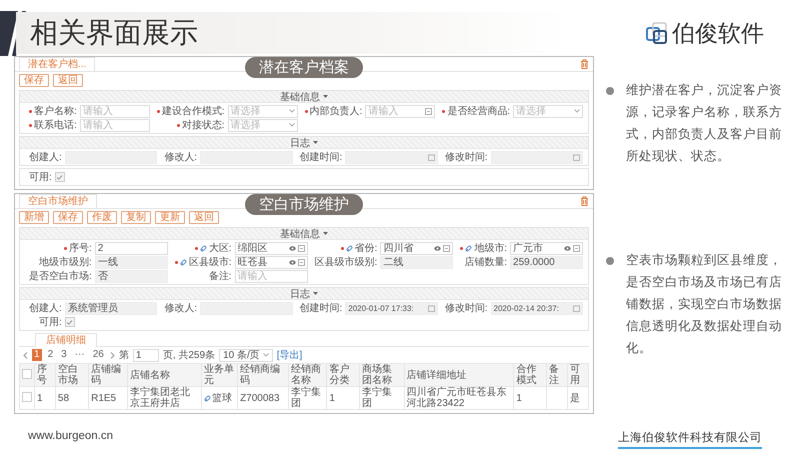 Image resolution: width=800 pixels, height=450 pixels. Describe the element at coordinates (37, 355) in the screenshot. I see `page-link: 1` at that location.